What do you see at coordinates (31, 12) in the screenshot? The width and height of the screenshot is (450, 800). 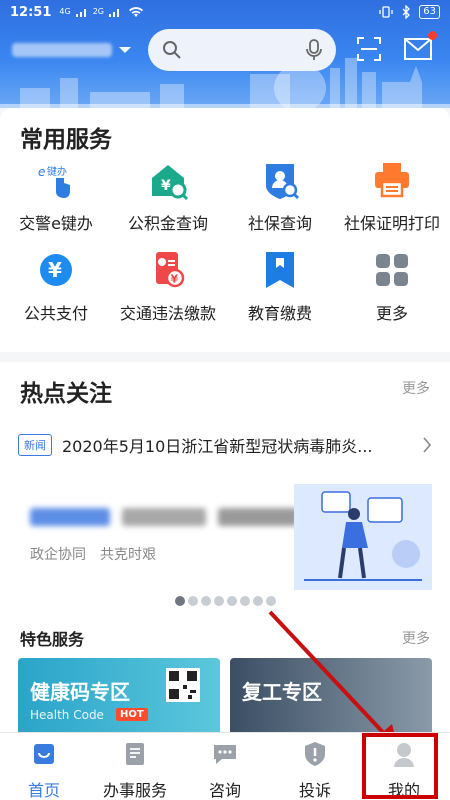 I see `status-time: 12:51` at bounding box center [31, 12].